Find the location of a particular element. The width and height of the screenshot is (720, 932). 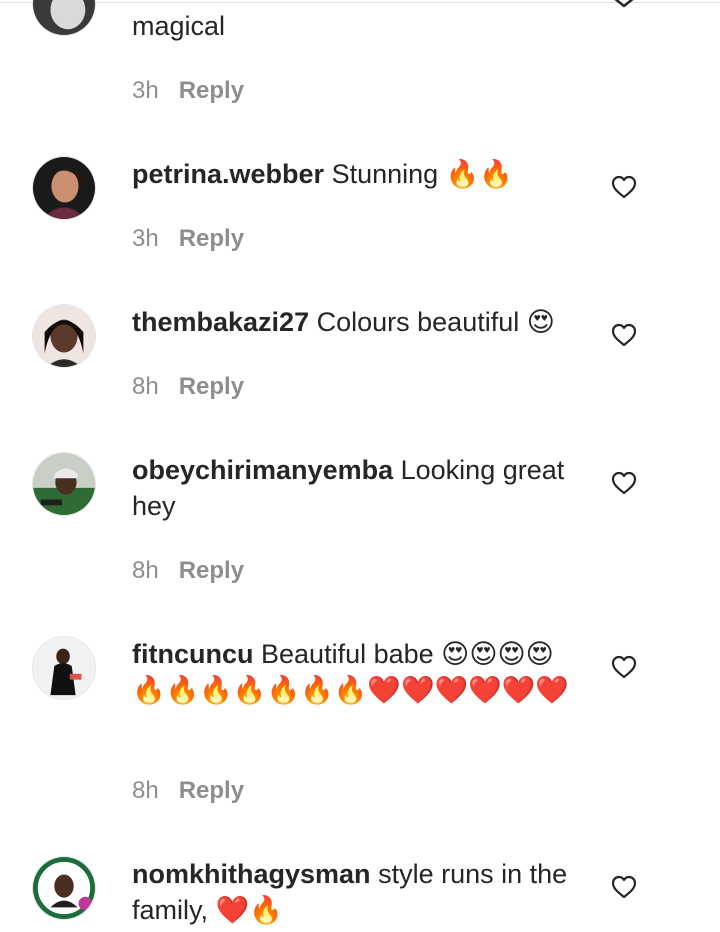

comment-emoji: ❤️🔥 is located at coordinates (249, 910).